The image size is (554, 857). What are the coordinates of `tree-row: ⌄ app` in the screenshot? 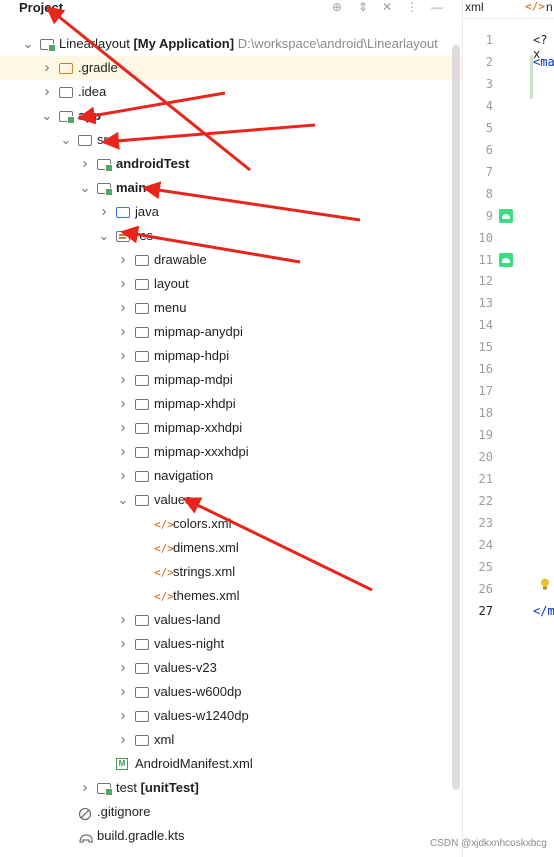 It's located at (231, 116).